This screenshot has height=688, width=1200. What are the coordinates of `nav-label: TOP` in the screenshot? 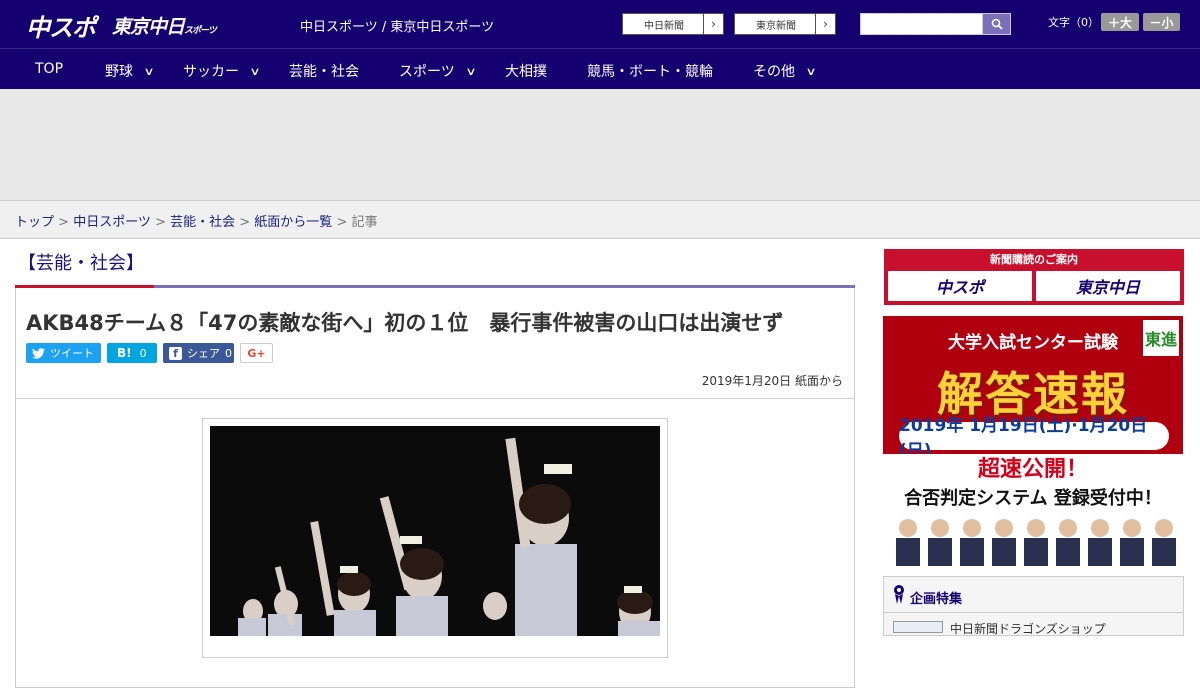 It's located at (49, 69).